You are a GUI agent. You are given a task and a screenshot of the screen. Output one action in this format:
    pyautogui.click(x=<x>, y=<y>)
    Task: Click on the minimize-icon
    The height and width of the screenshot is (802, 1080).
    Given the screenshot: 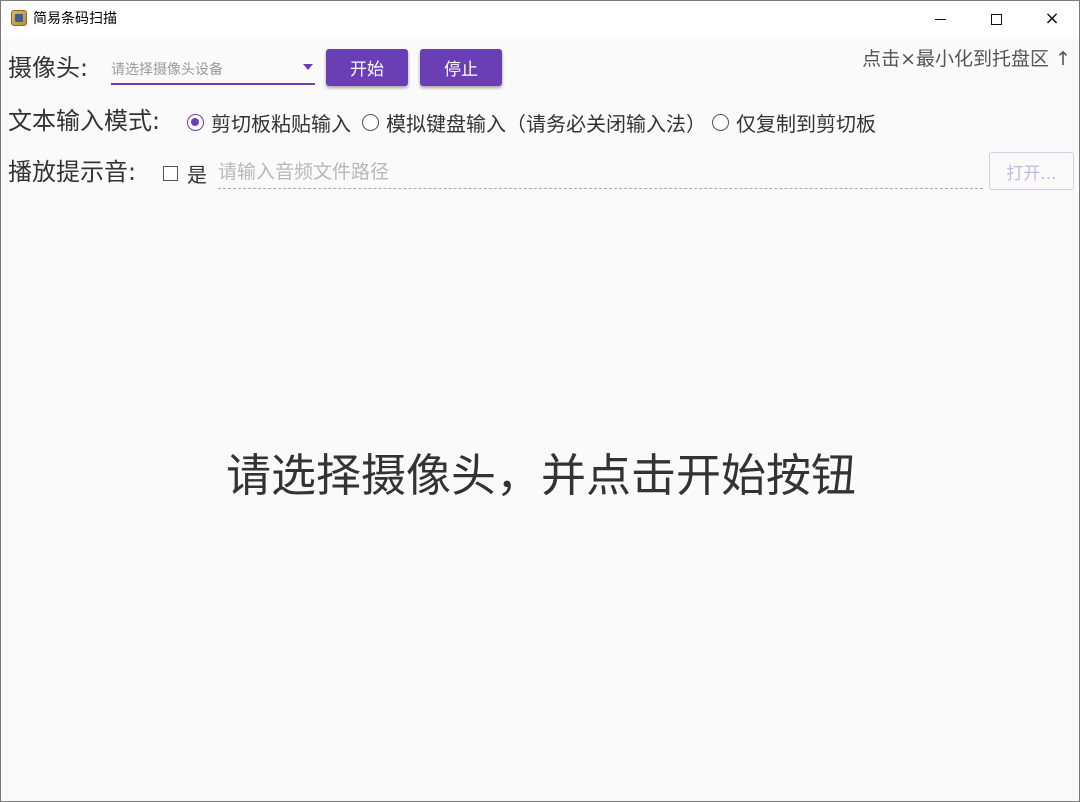 What is the action you would take?
    pyautogui.click(x=940, y=19)
    